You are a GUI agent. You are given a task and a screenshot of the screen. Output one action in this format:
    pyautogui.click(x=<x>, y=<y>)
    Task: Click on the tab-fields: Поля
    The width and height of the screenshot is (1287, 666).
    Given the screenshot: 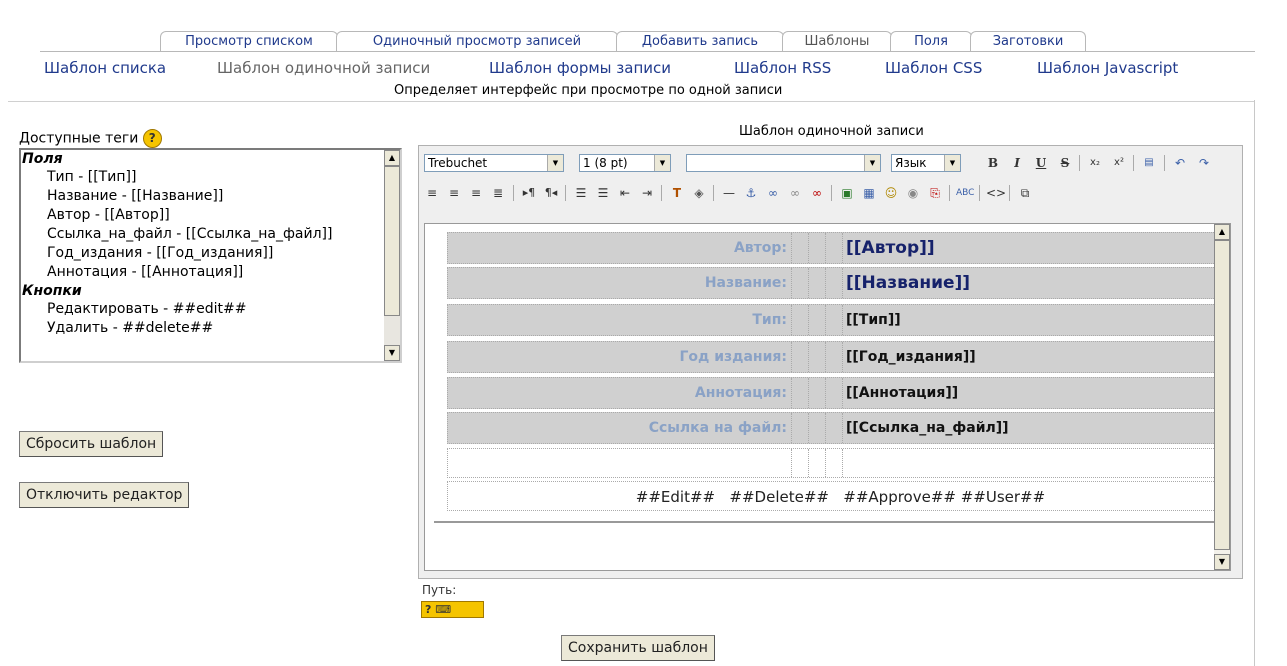 What is the action you would take?
    pyautogui.click(x=931, y=41)
    